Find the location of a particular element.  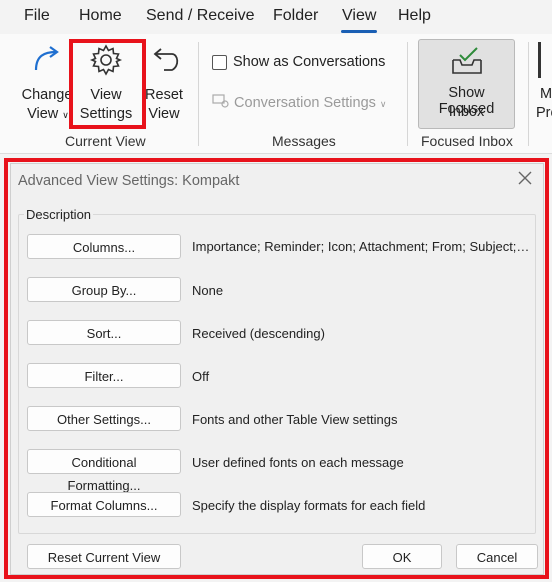

partial-label-2: Pre is located at coordinates (544, 113).